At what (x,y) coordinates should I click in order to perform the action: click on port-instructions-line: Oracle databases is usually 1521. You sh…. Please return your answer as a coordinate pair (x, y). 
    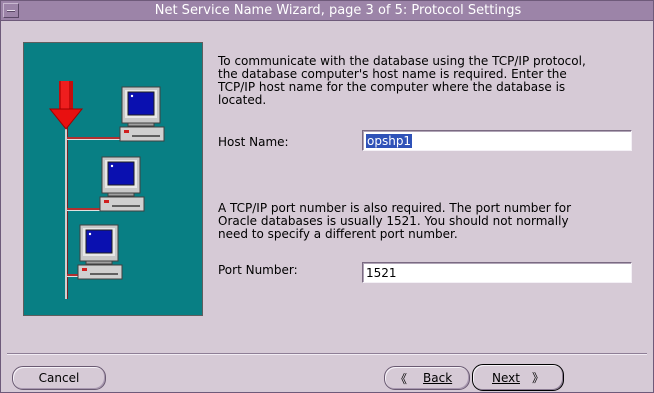
    Looking at the image, I should click on (393, 221).